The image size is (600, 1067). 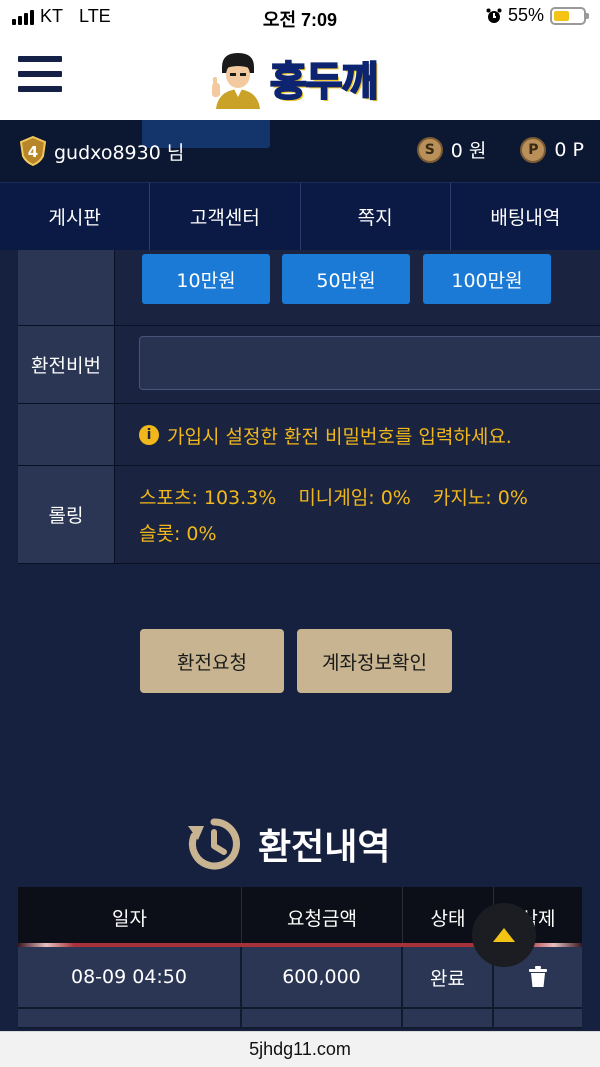 What do you see at coordinates (569, 15) in the screenshot?
I see `battery-icon` at bounding box center [569, 15].